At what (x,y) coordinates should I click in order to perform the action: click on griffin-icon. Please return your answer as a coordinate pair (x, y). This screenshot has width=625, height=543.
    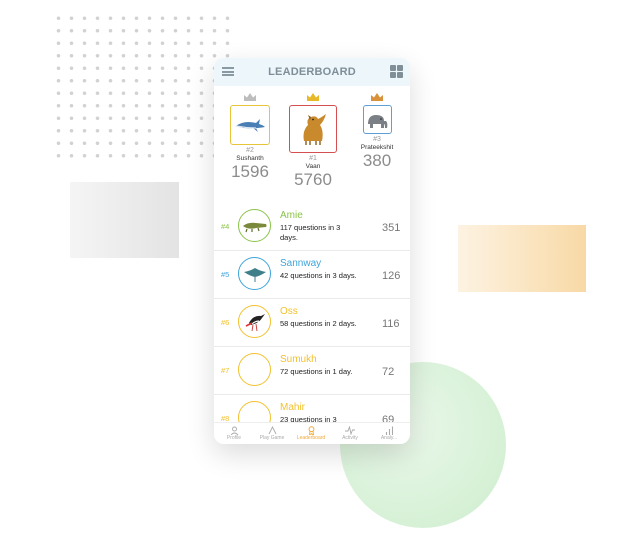
    Looking at the image, I should click on (314, 129).